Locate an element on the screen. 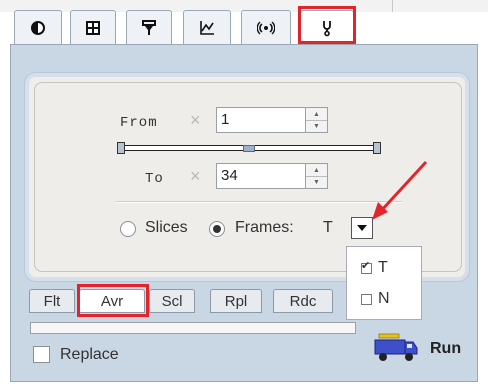 The width and height of the screenshot is (488, 387). from-input: 1 is located at coordinates (261, 120).